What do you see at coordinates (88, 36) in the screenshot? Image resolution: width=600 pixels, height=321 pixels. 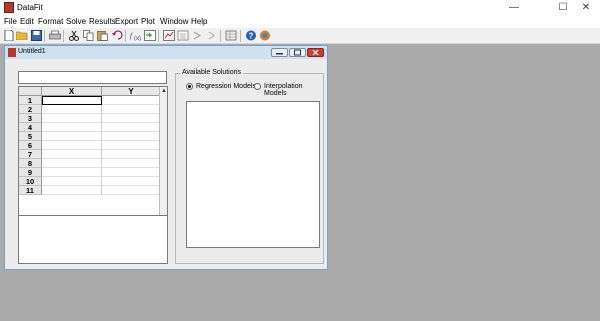 I see `copy-icon` at bounding box center [88, 36].